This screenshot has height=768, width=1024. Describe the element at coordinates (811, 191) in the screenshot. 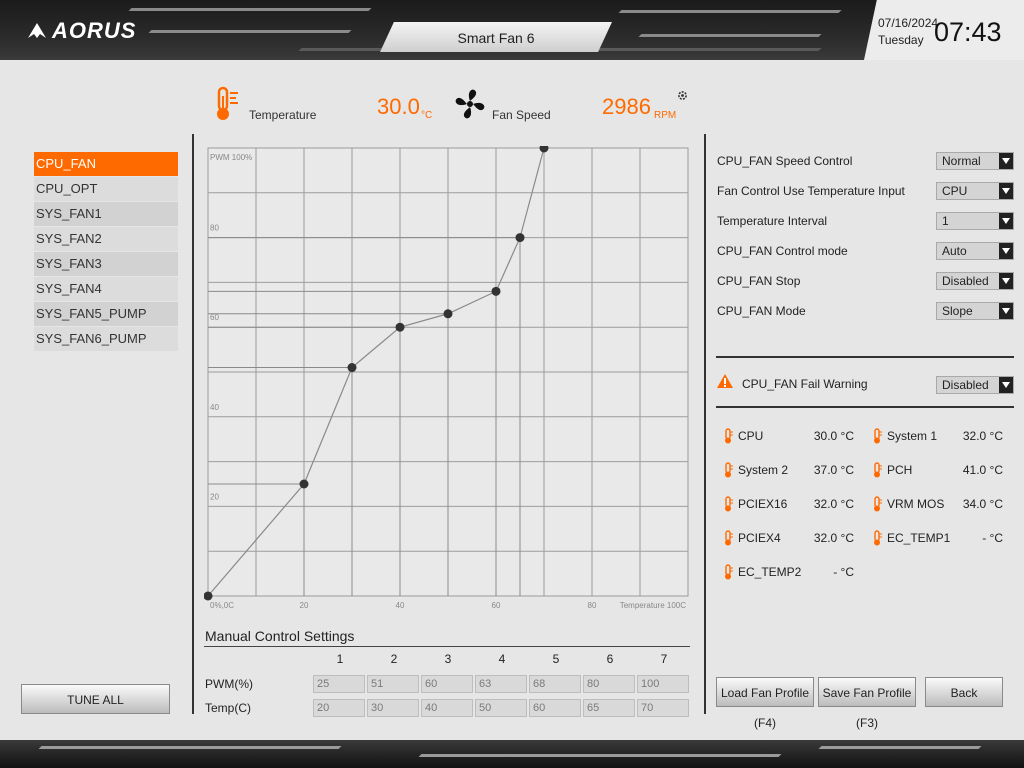

I see `setting-label: Fan Control Use Temperature Input` at that location.